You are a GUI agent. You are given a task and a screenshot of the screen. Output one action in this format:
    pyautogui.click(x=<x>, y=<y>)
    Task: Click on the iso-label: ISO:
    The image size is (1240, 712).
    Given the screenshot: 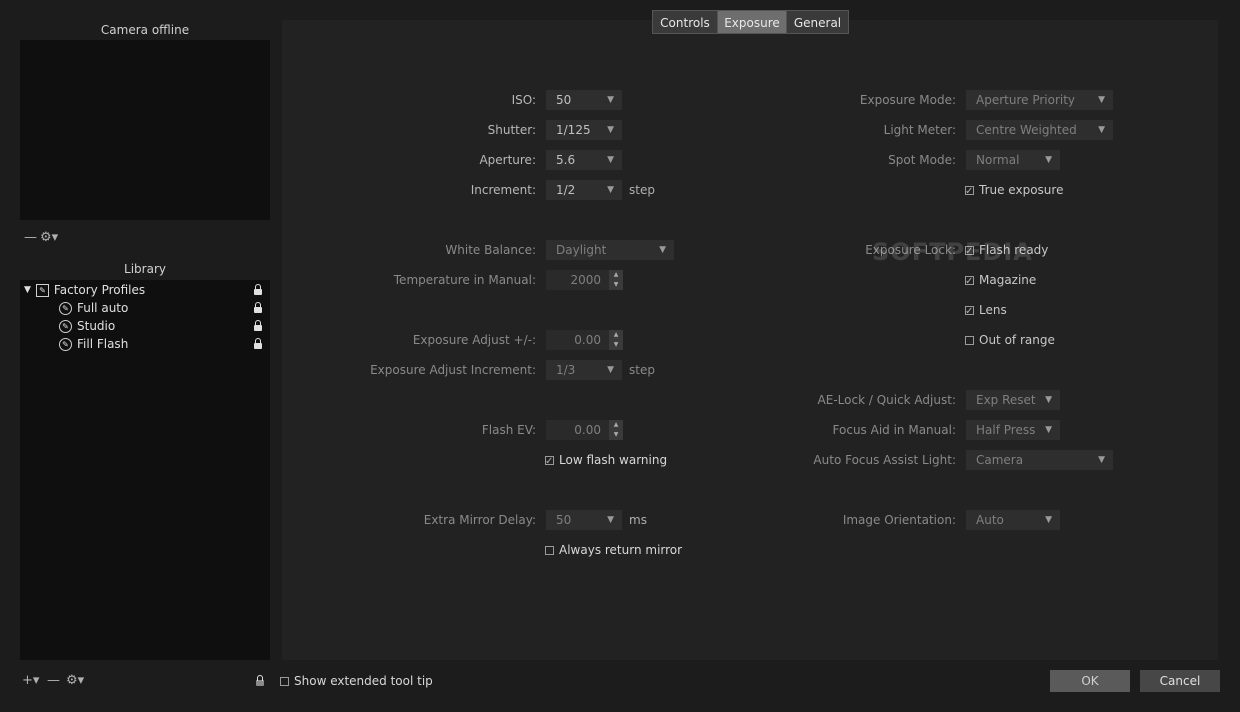 What is the action you would take?
    pyautogui.click(x=523, y=100)
    